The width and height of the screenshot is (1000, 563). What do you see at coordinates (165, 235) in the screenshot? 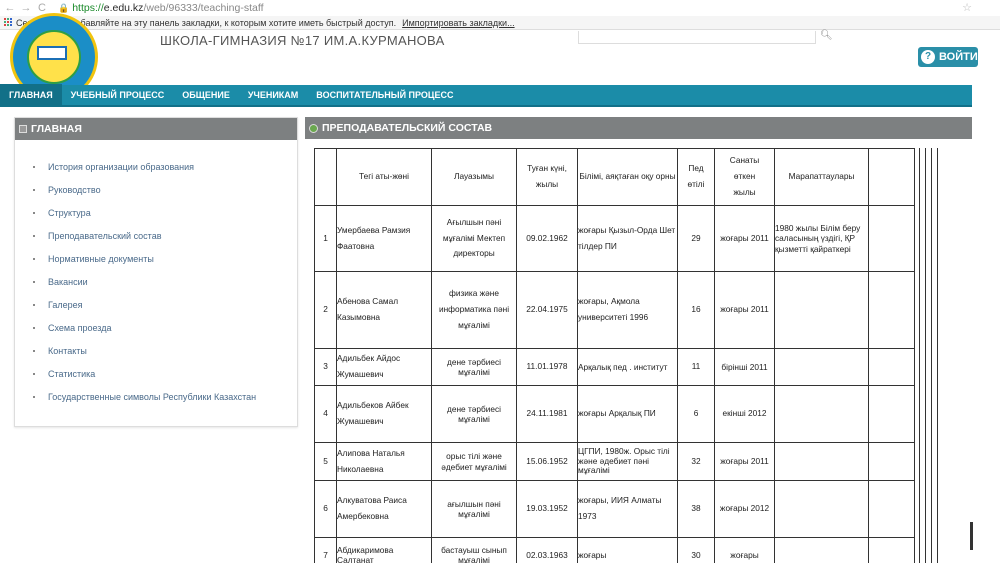
I see `sidebar-item-teaching-staff: Преподавательский состав` at bounding box center [165, 235].